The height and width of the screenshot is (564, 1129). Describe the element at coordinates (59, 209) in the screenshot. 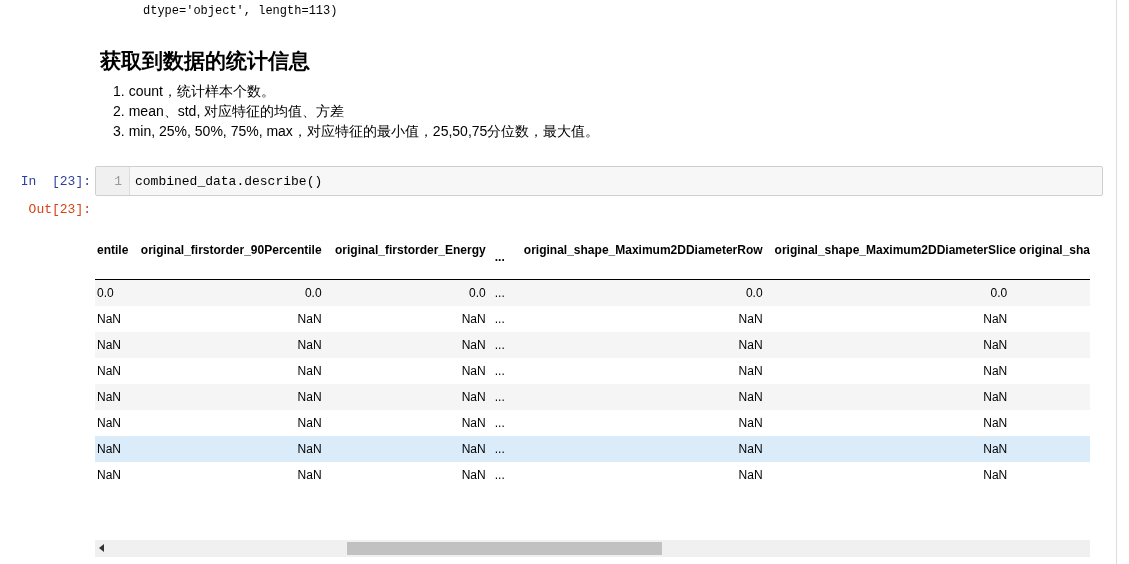

I see `output-prompt: Out[23]:` at that location.